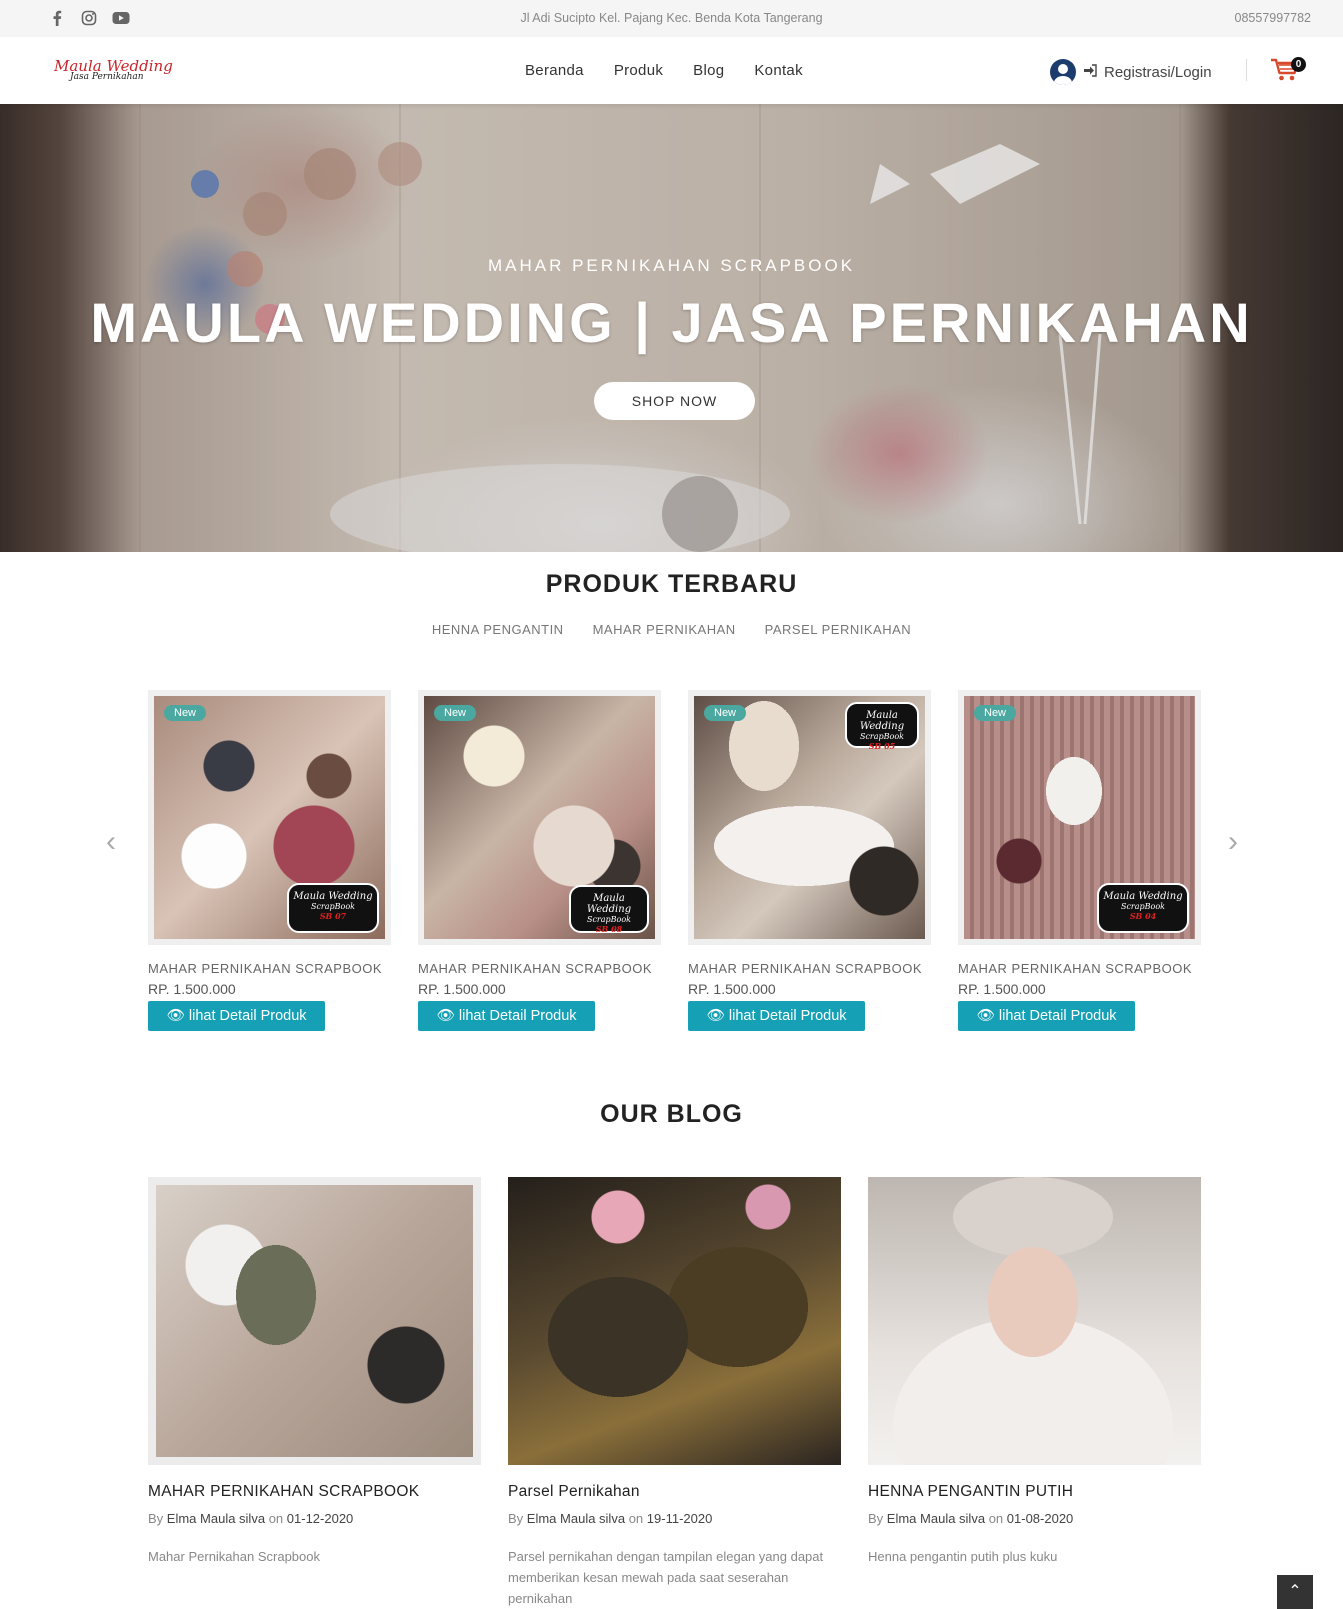 This screenshot has width=1343, height=1609. I want to click on cart-button: 0, so click(1288, 71).